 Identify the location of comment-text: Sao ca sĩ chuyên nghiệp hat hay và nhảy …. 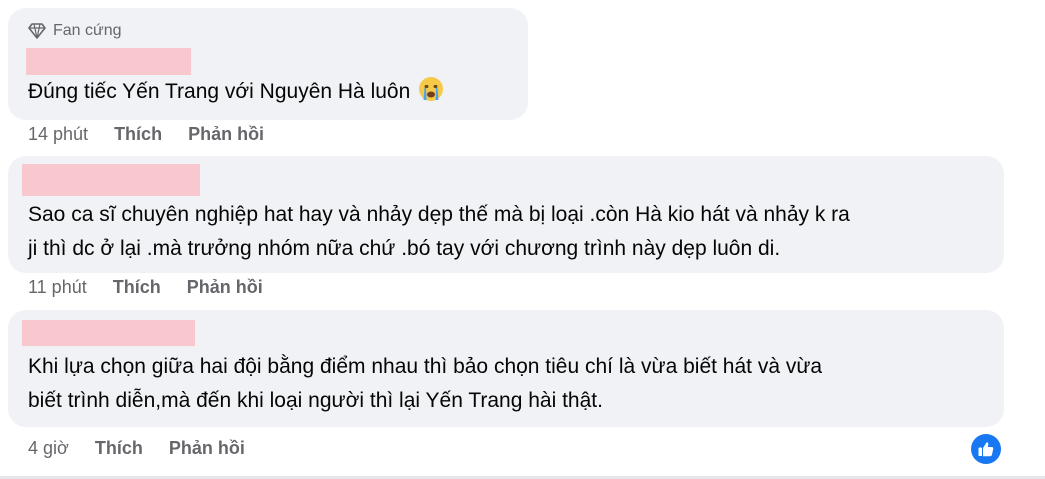
(439, 231).